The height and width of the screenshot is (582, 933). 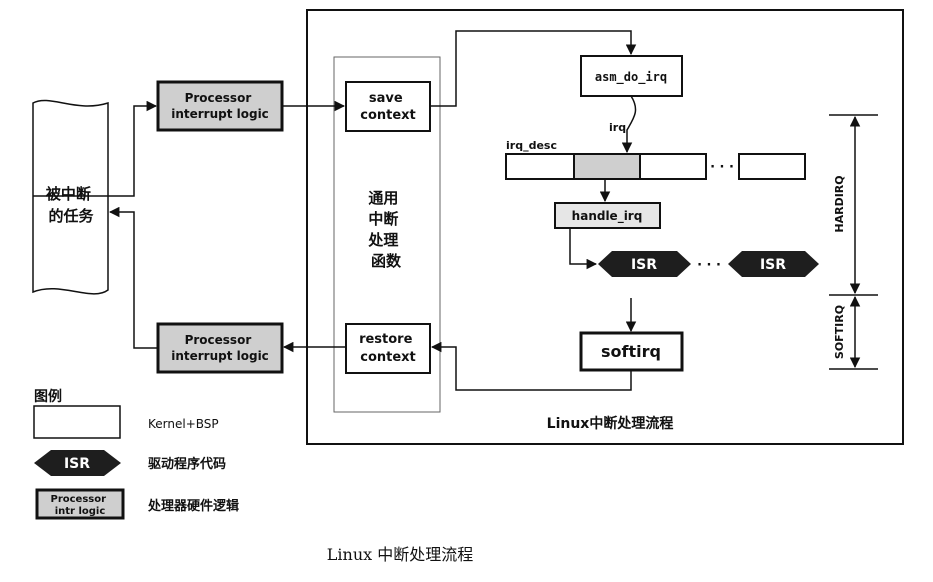 I want to click on isr-1-label: ISR, so click(x=644, y=265).